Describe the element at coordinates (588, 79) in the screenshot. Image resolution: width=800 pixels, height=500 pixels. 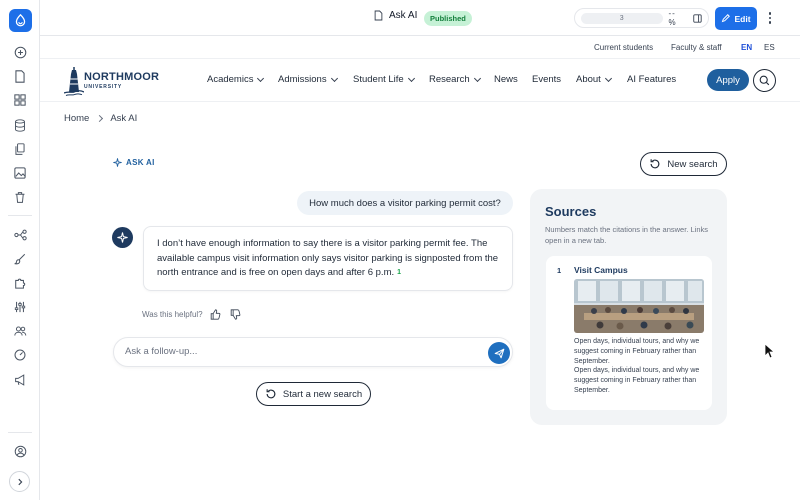
I see `nav-about-label: About` at that location.